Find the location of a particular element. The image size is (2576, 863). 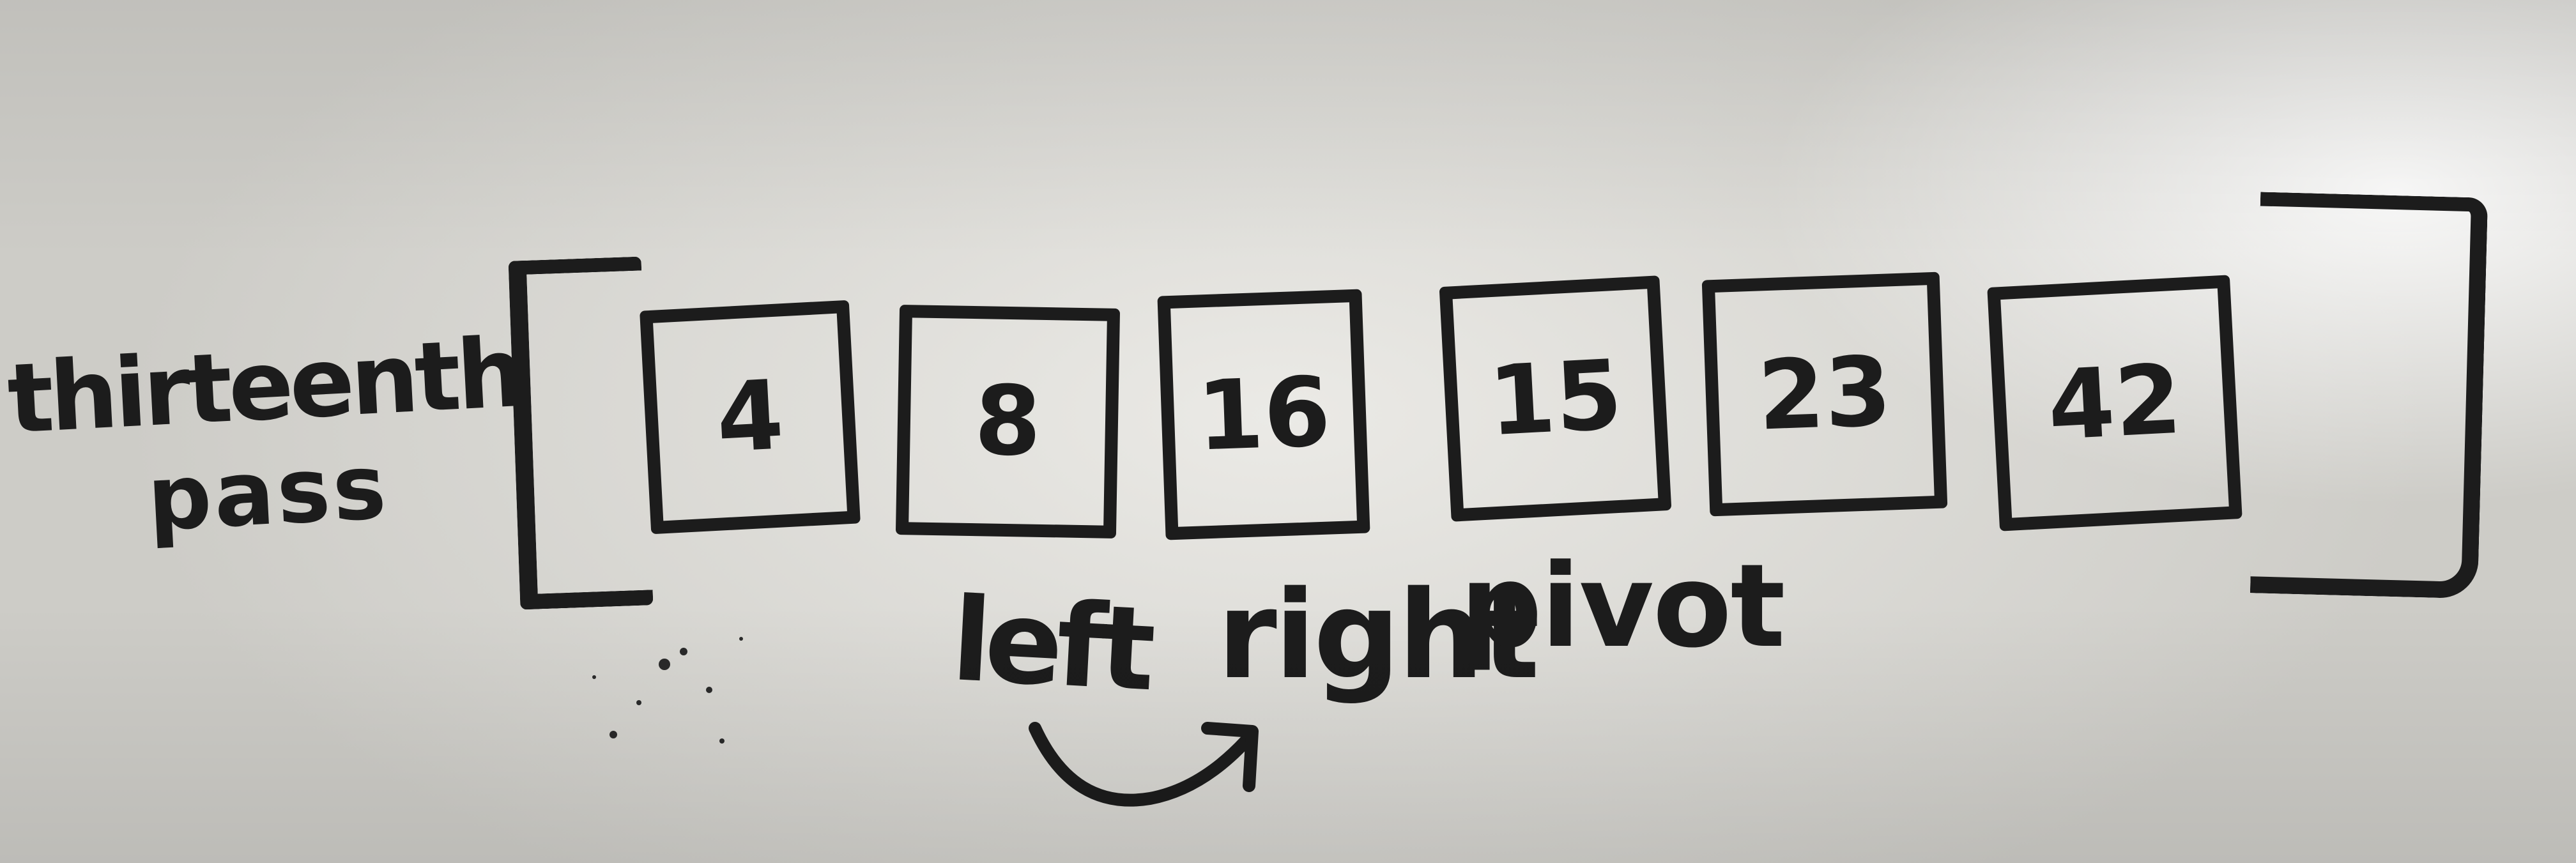

array-cell: 15 is located at coordinates (1555, 398).